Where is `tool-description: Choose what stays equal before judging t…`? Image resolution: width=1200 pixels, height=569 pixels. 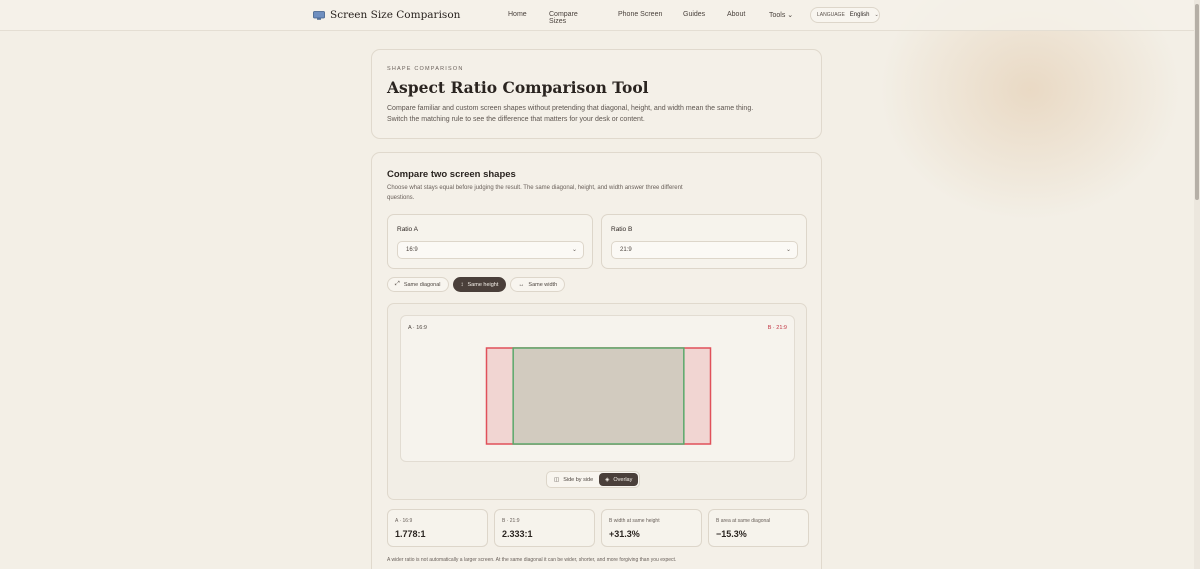
tool-description: Choose what stays equal before judging t… is located at coordinates (535, 193).